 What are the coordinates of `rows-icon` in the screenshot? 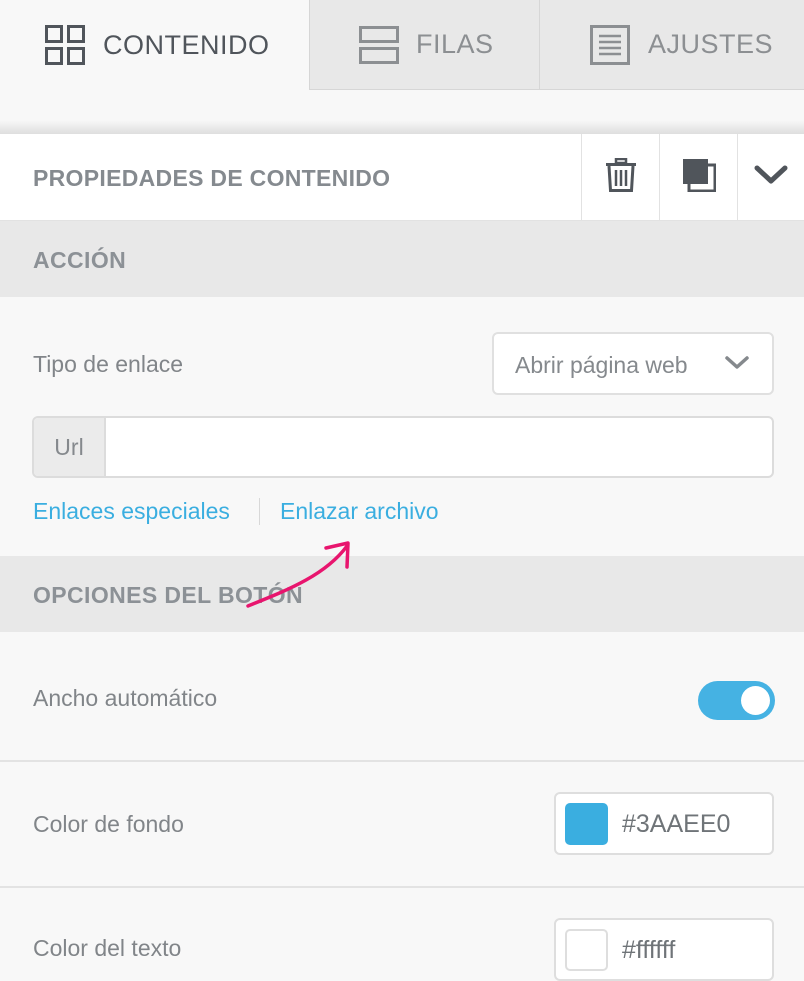 It's located at (379, 44).